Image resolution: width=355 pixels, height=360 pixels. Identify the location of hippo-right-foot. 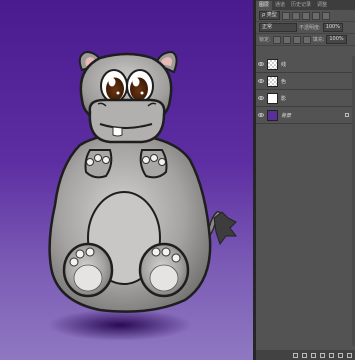
(164, 270).